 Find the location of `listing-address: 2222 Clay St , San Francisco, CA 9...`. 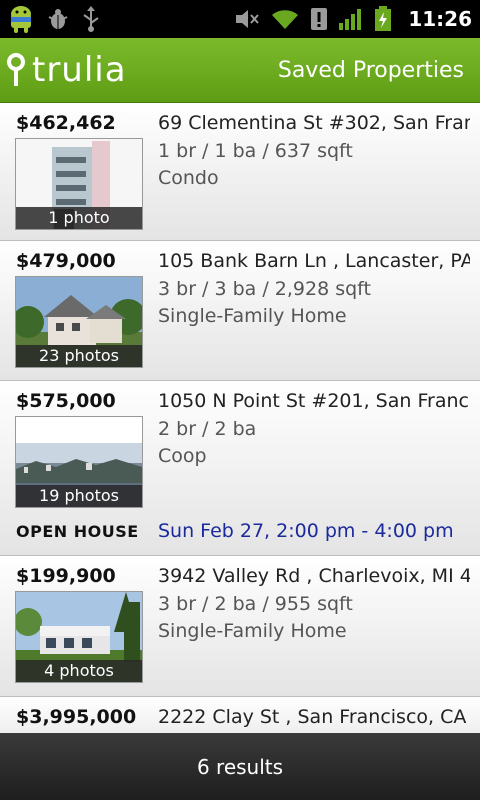

listing-address: 2222 Clay St , San Francisco, CA 9... is located at coordinates (314, 717).